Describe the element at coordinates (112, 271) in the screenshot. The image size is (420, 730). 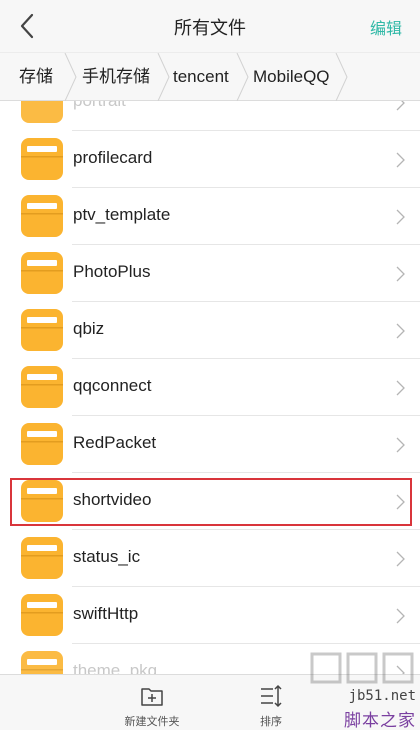
I see `file-name: PhotoPlus` at that location.